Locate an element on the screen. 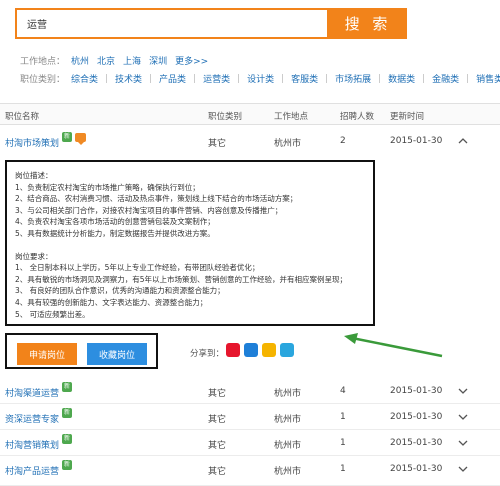 This screenshot has width=500, height=486. category-tech: 技术类 is located at coordinates (128, 78).